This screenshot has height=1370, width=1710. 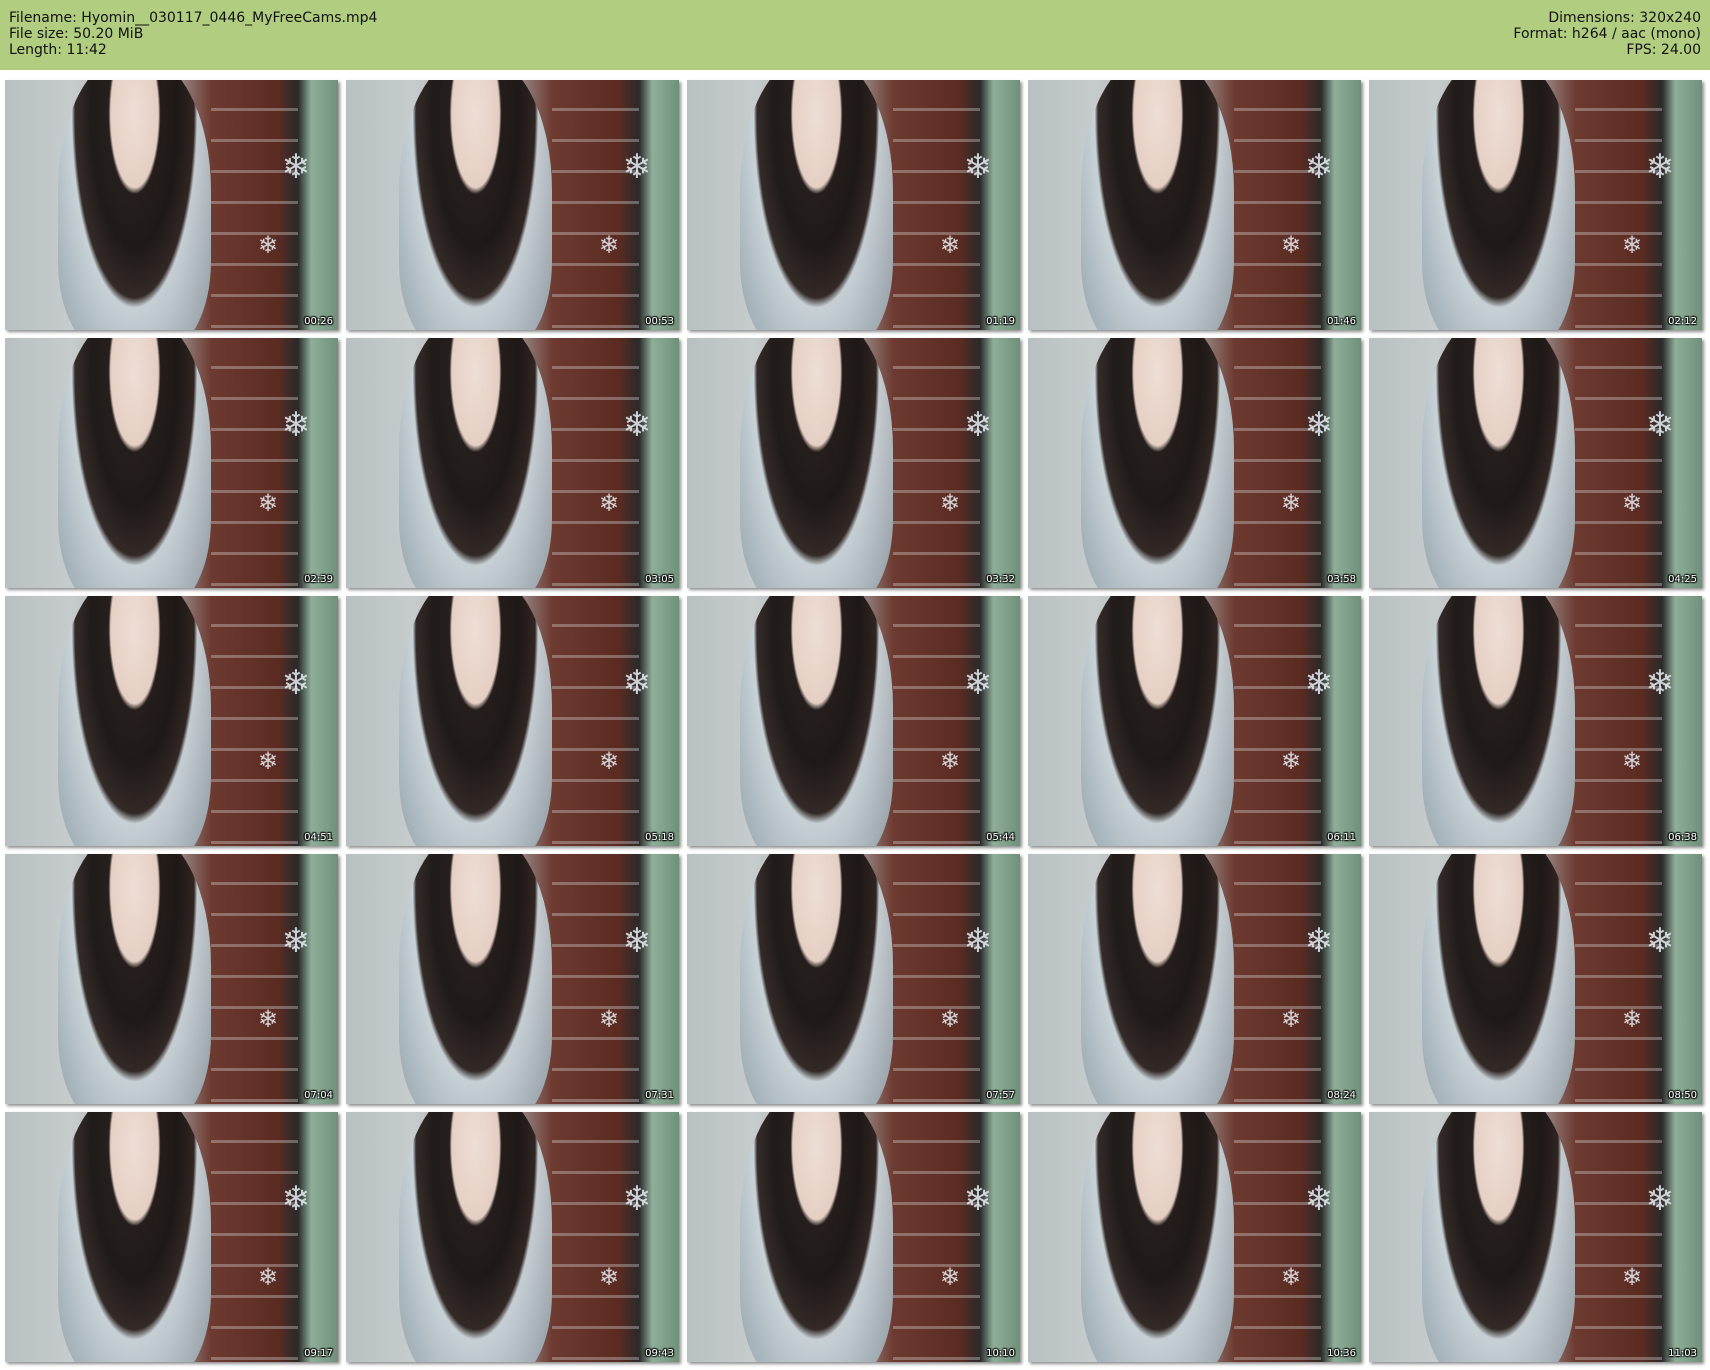 What do you see at coordinates (1194, 979) in the screenshot?
I see `video-thumbnail: ❄ ❄ 08:24` at bounding box center [1194, 979].